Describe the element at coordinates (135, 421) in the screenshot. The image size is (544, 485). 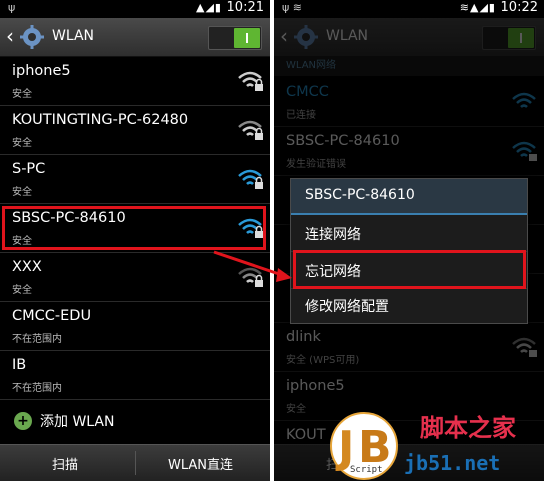
I see `add-wlan-button: + 添加 WLAN` at that location.